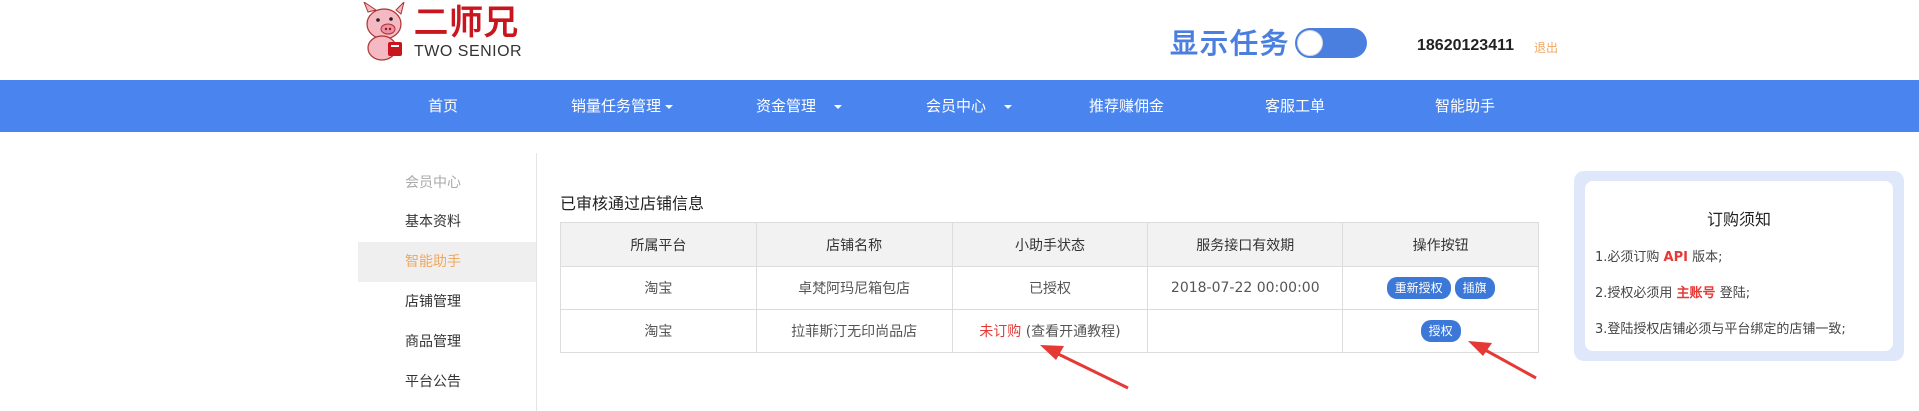 This screenshot has height=411, width=1919. I want to click on table-row: 淘宝 拉菲斯汀无印尚品店 未订购 (查看开通教程) 授权, so click(1049, 331).